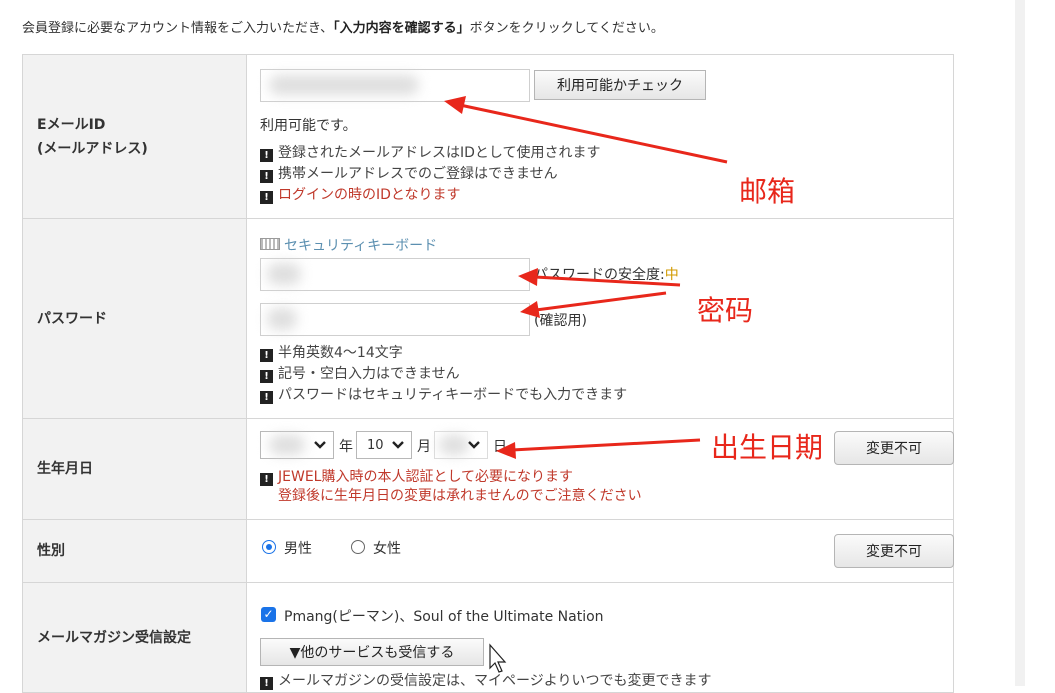  I want to click on email-label: EメールID (メールアドレス), so click(134, 136).